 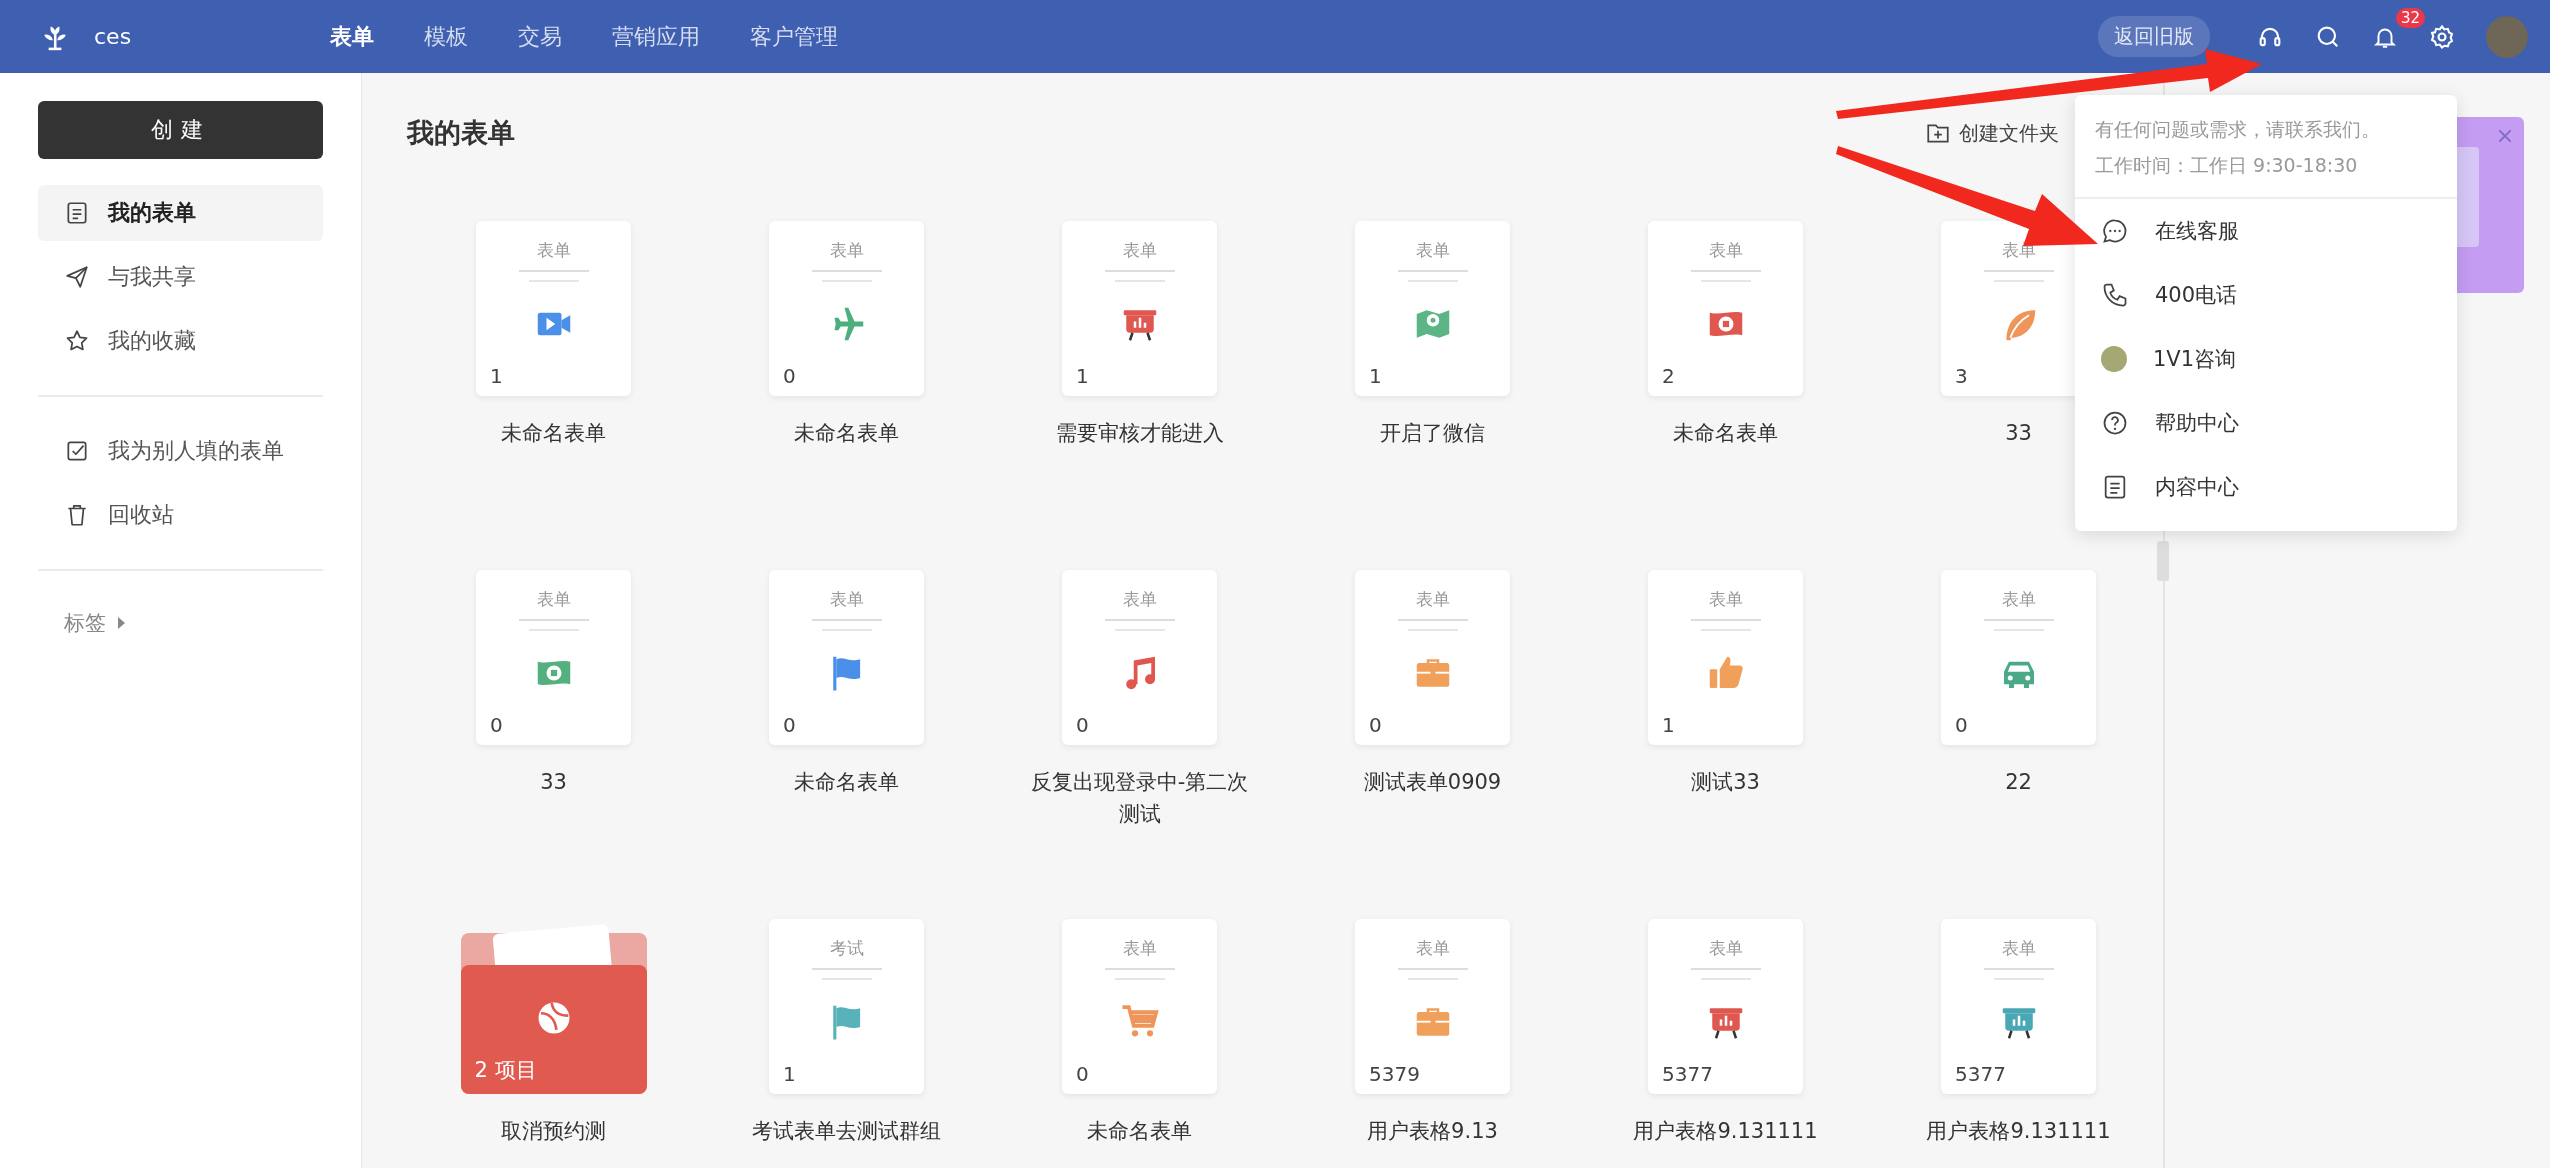 I want to click on paper-plane-icon, so click(x=77, y=277).